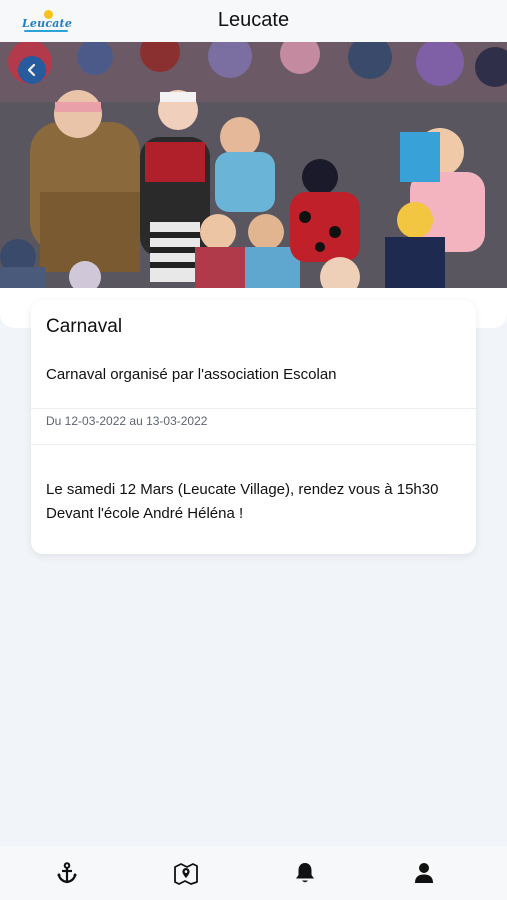  What do you see at coordinates (127, 421) in the screenshot?
I see `event-dates: Du 12-03-2022 au 13-03-2022` at bounding box center [127, 421].